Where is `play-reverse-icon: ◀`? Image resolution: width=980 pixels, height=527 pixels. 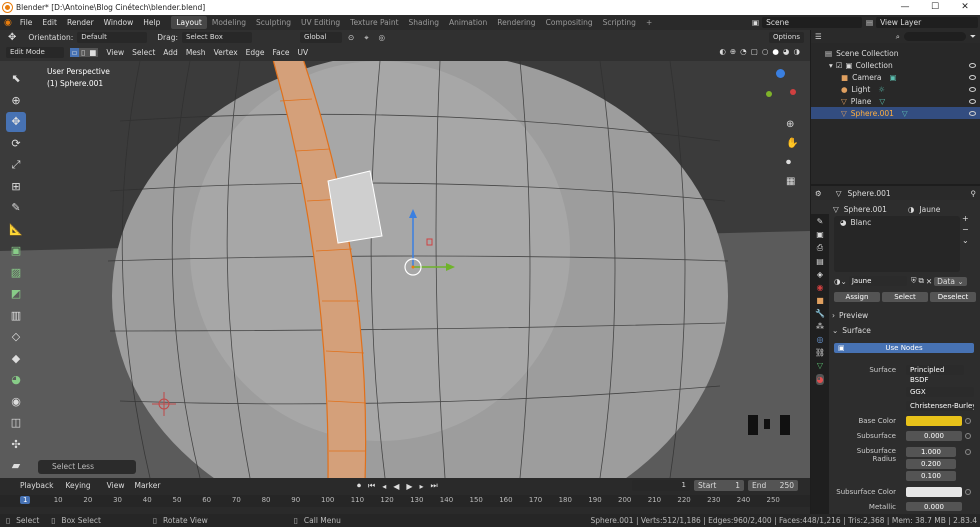
play-reverse-icon: ◀ is located at coordinates (396, 486).